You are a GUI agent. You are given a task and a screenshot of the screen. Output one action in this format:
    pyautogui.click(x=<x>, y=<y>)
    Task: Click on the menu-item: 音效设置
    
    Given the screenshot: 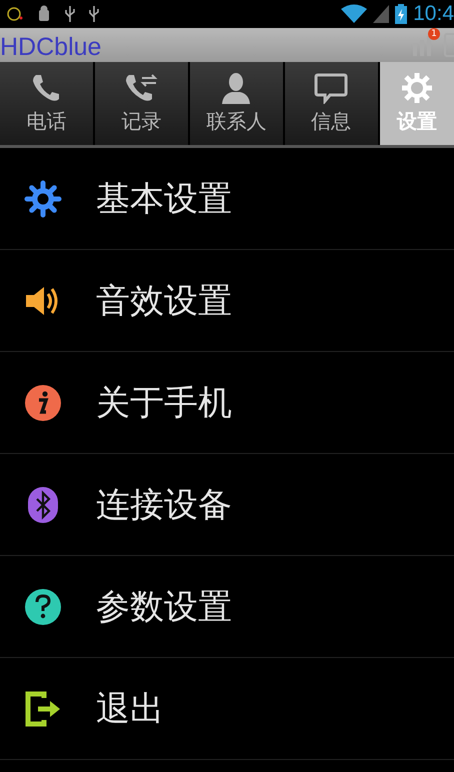 What is the action you would take?
    pyautogui.click(x=227, y=301)
    